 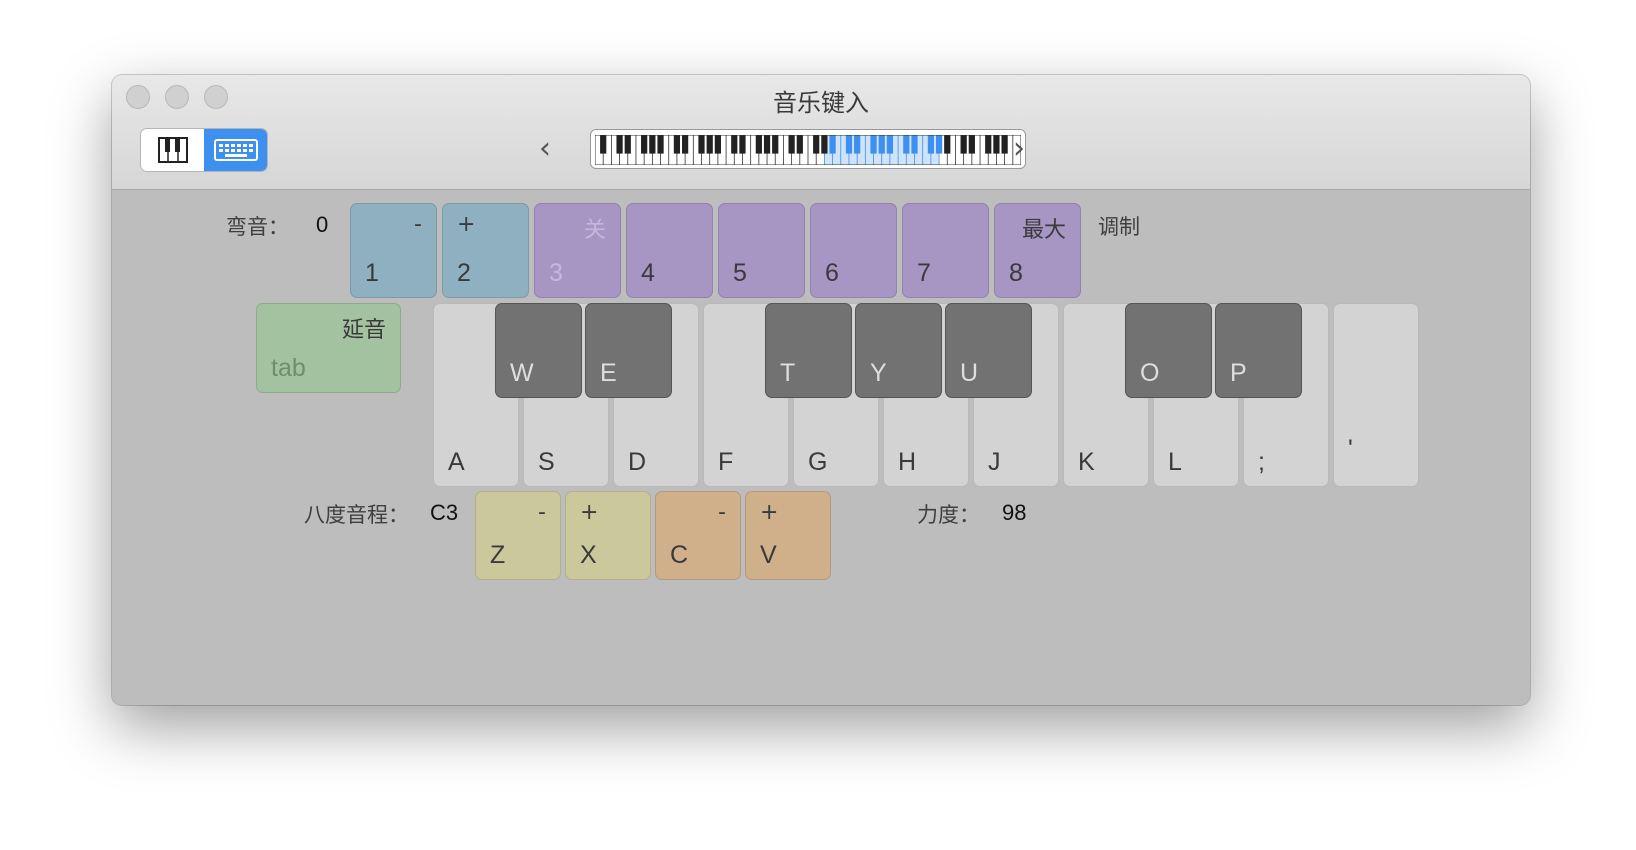 What do you see at coordinates (464, 273) in the screenshot?
I see `key-label: 2` at bounding box center [464, 273].